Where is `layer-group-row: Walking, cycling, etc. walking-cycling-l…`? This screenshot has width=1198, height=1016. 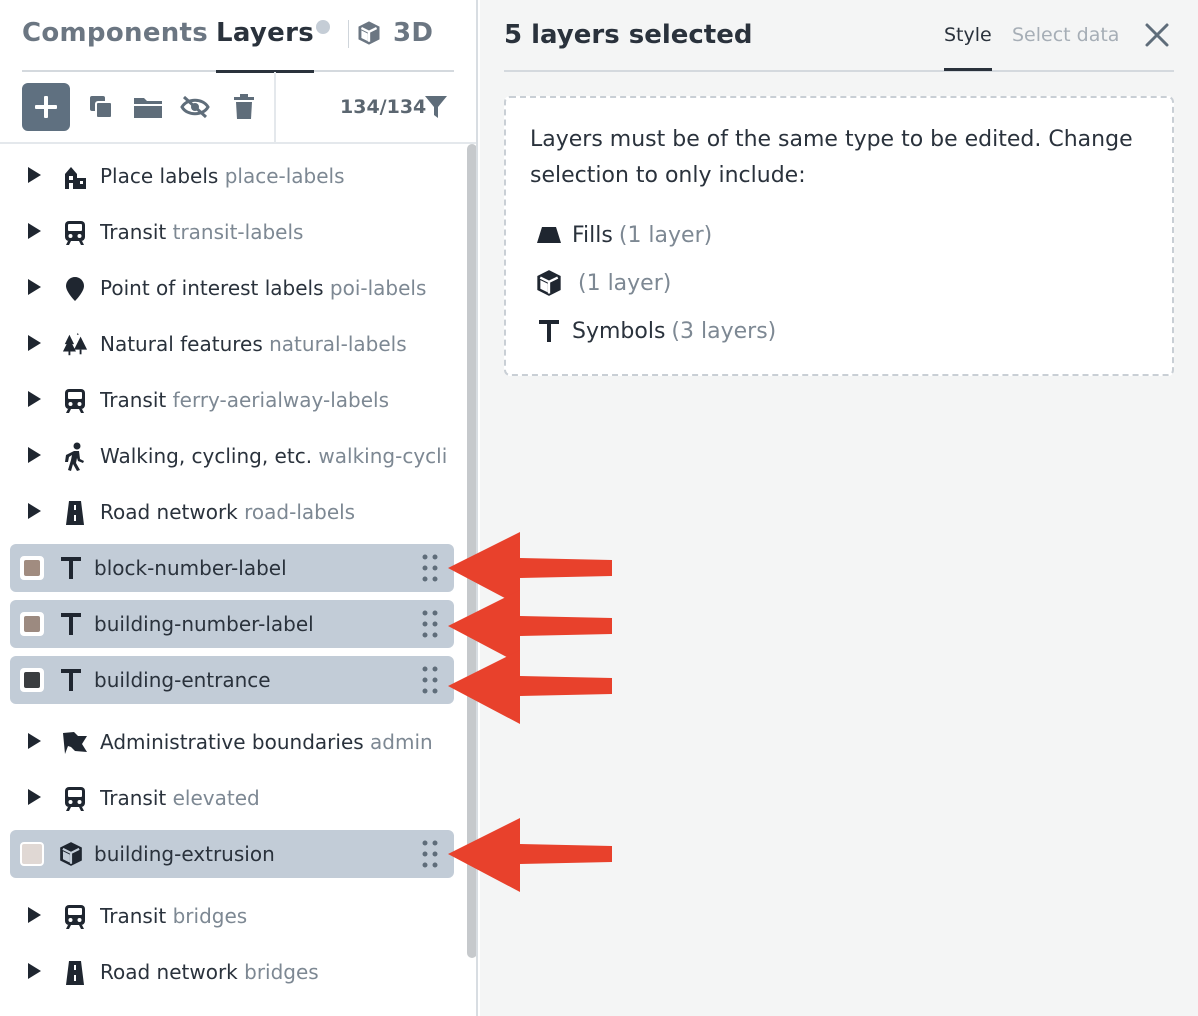 layer-group-row: Walking, cycling, etc. walking-cycling-l… is located at coordinates (230, 456).